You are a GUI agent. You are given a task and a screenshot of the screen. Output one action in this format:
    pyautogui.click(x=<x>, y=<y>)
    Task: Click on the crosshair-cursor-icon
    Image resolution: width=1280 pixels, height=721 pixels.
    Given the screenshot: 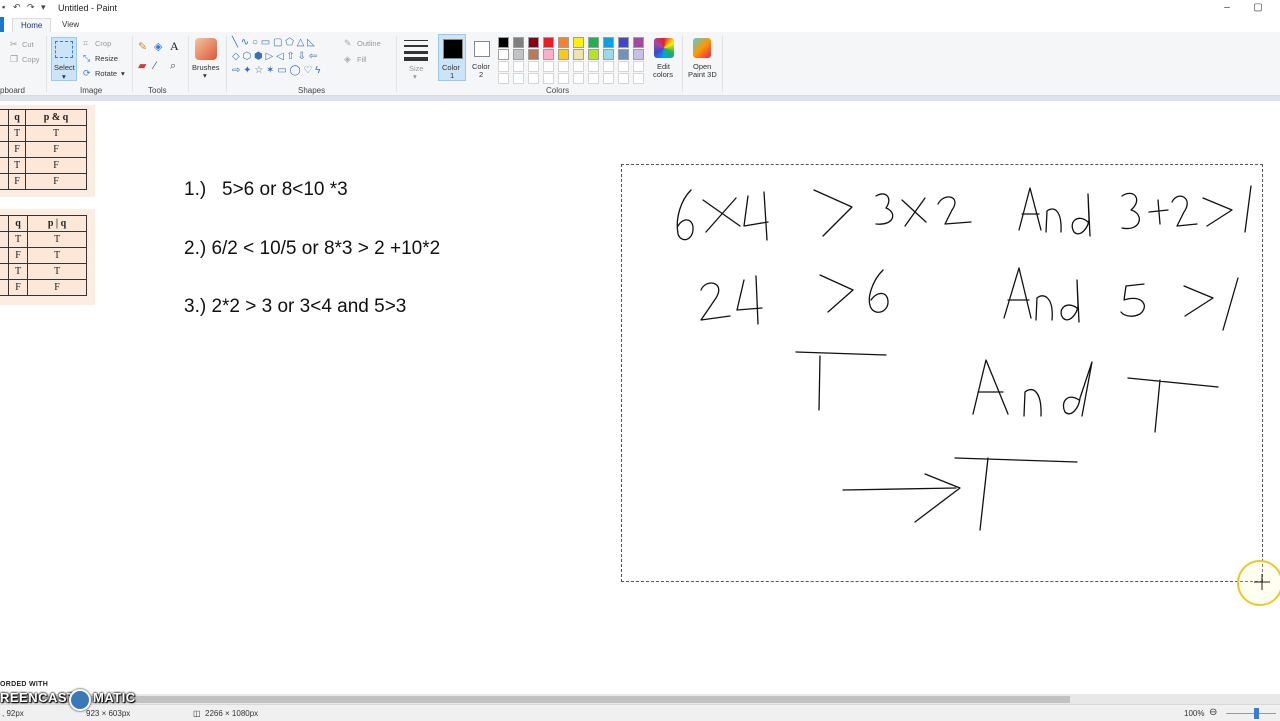 What is the action you would take?
    pyautogui.click(x=1262, y=582)
    